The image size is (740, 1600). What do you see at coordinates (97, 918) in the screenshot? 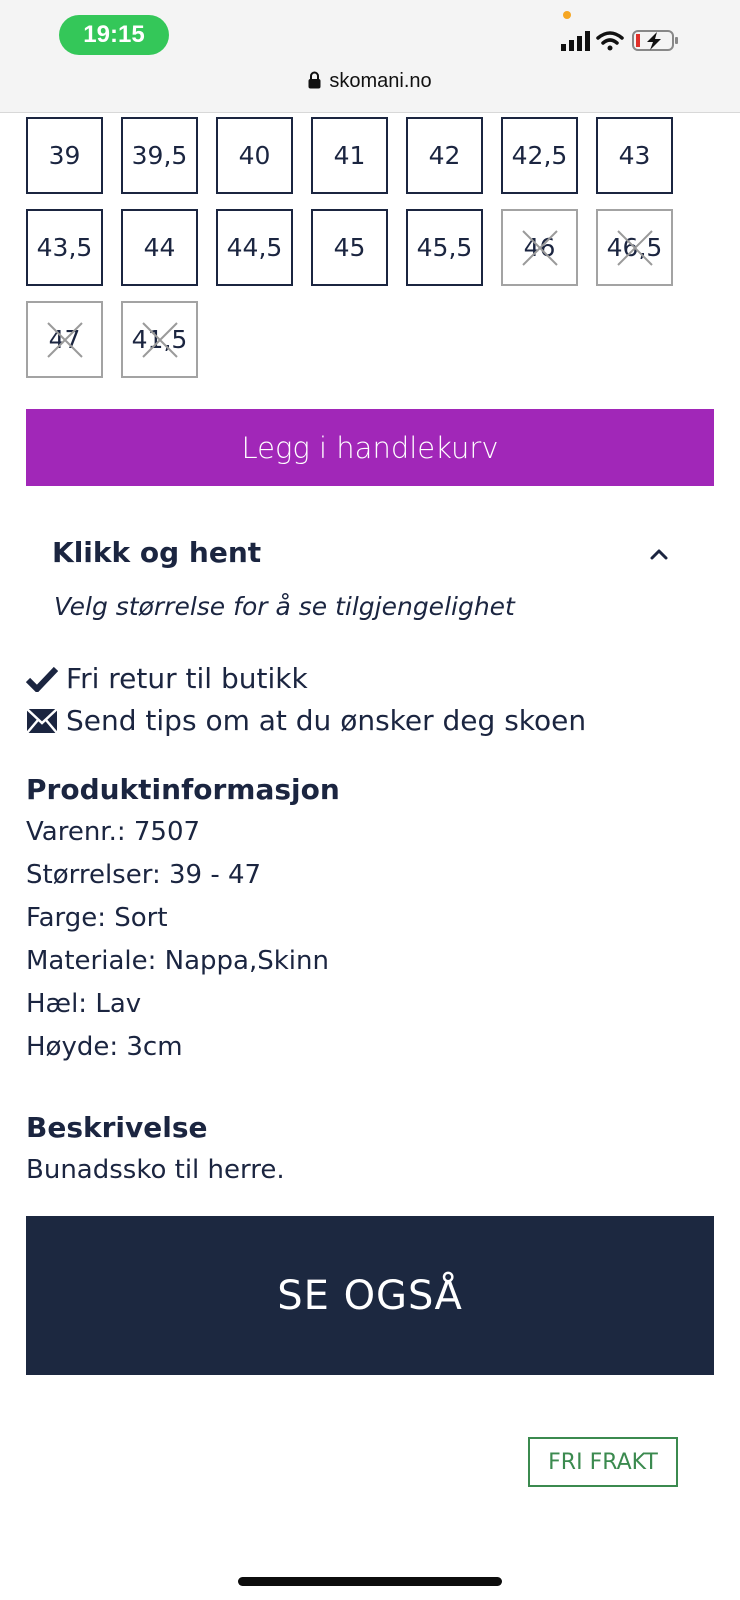
I see `product-info-line: Farge: Sort` at bounding box center [97, 918].